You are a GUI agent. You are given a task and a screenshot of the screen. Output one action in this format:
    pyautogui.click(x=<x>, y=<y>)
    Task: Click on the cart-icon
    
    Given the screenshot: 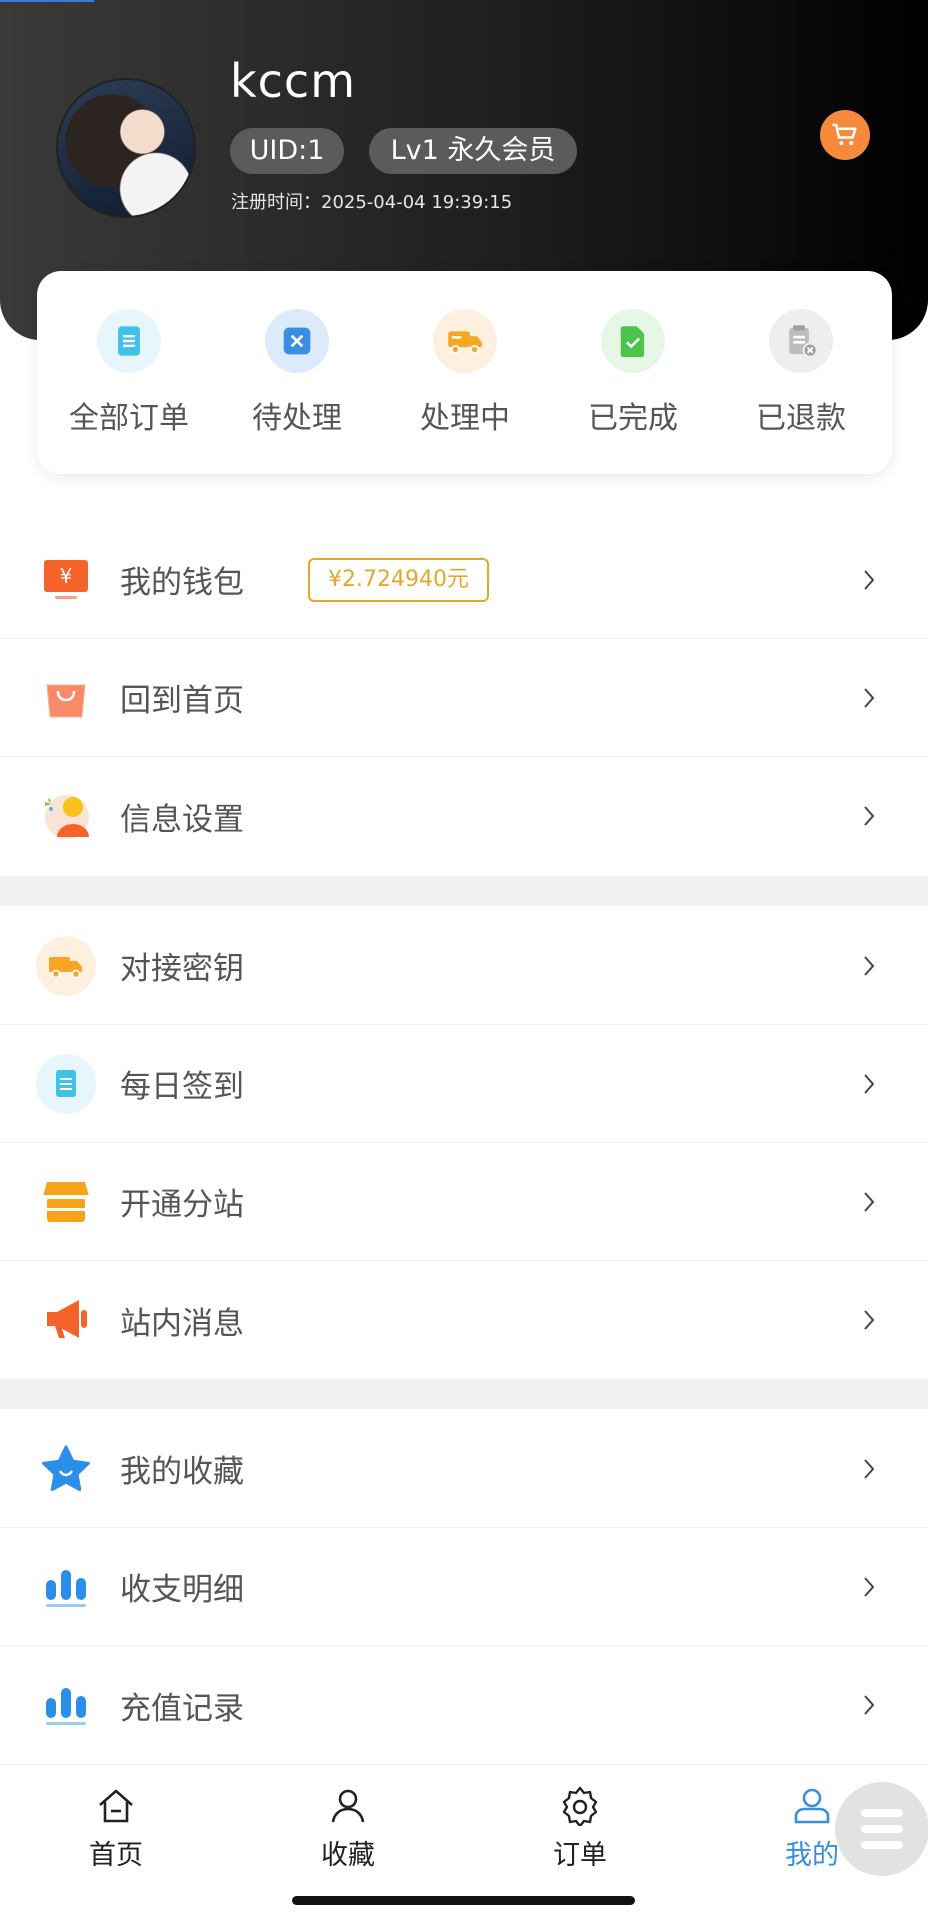 What is the action you would take?
    pyautogui.click(x=844, y=134)
    